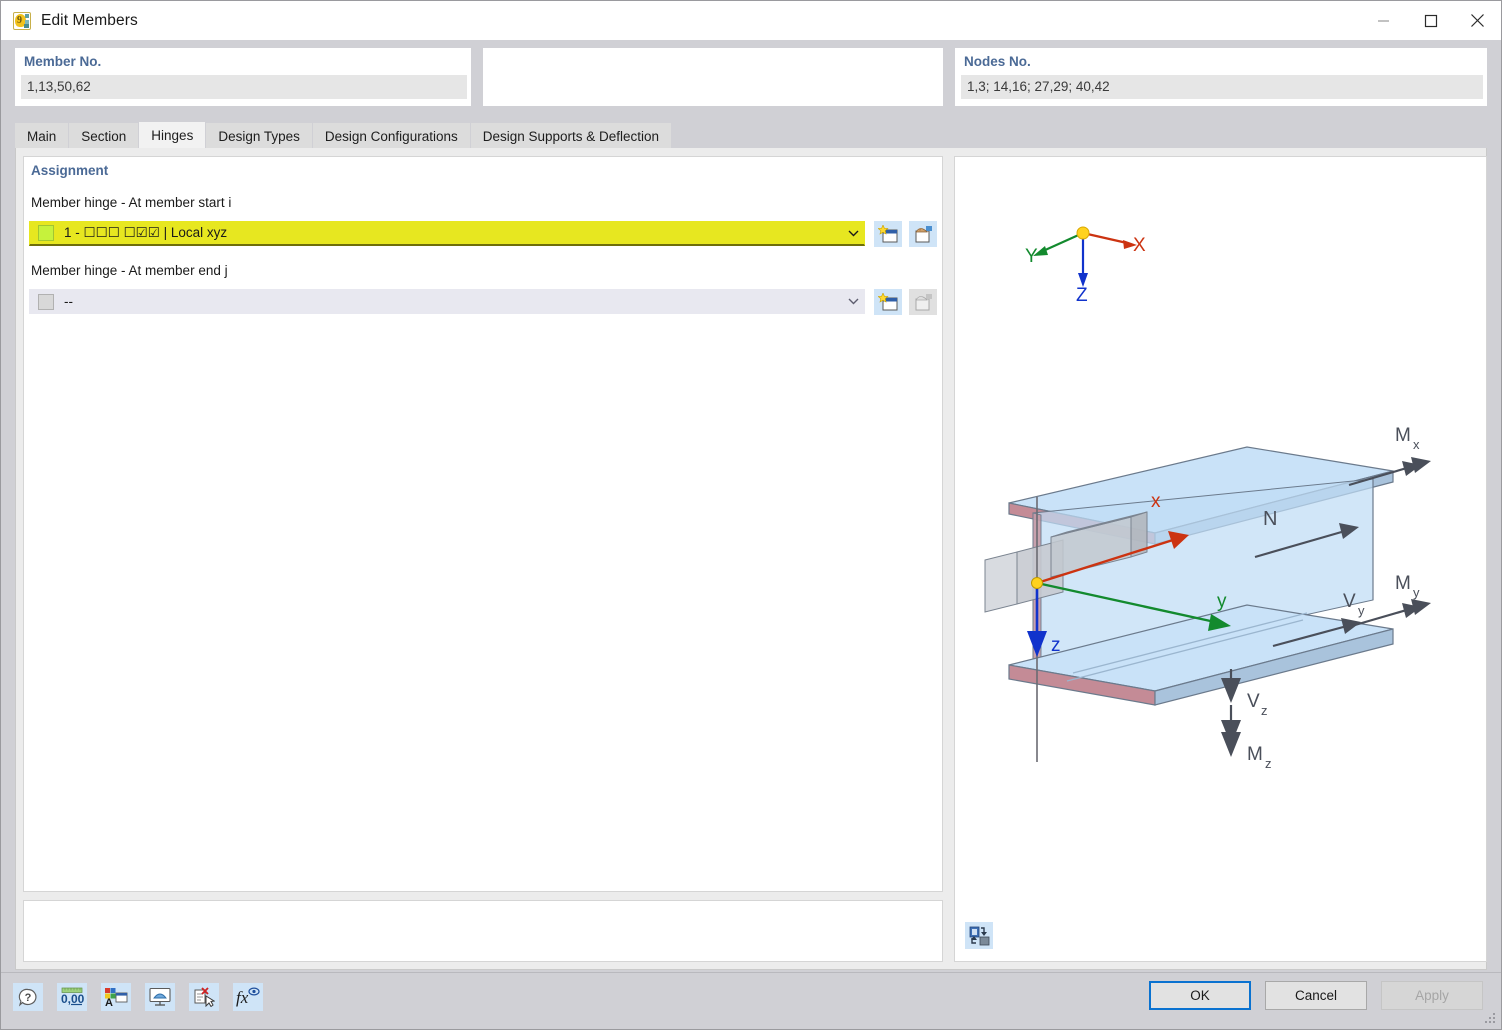 The image size is (1502, 1030). I want to click on maximize-icon, so click(1430, 20).